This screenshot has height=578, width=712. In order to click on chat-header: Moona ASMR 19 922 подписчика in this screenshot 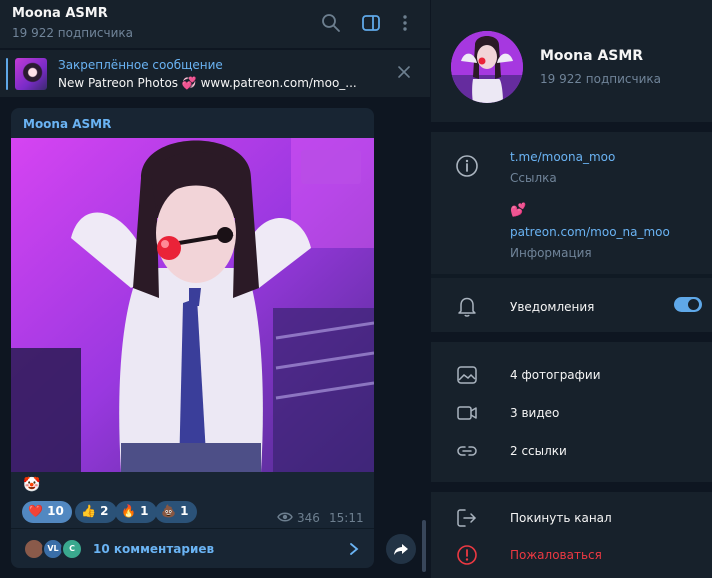, I will do `click(215, 24)`.